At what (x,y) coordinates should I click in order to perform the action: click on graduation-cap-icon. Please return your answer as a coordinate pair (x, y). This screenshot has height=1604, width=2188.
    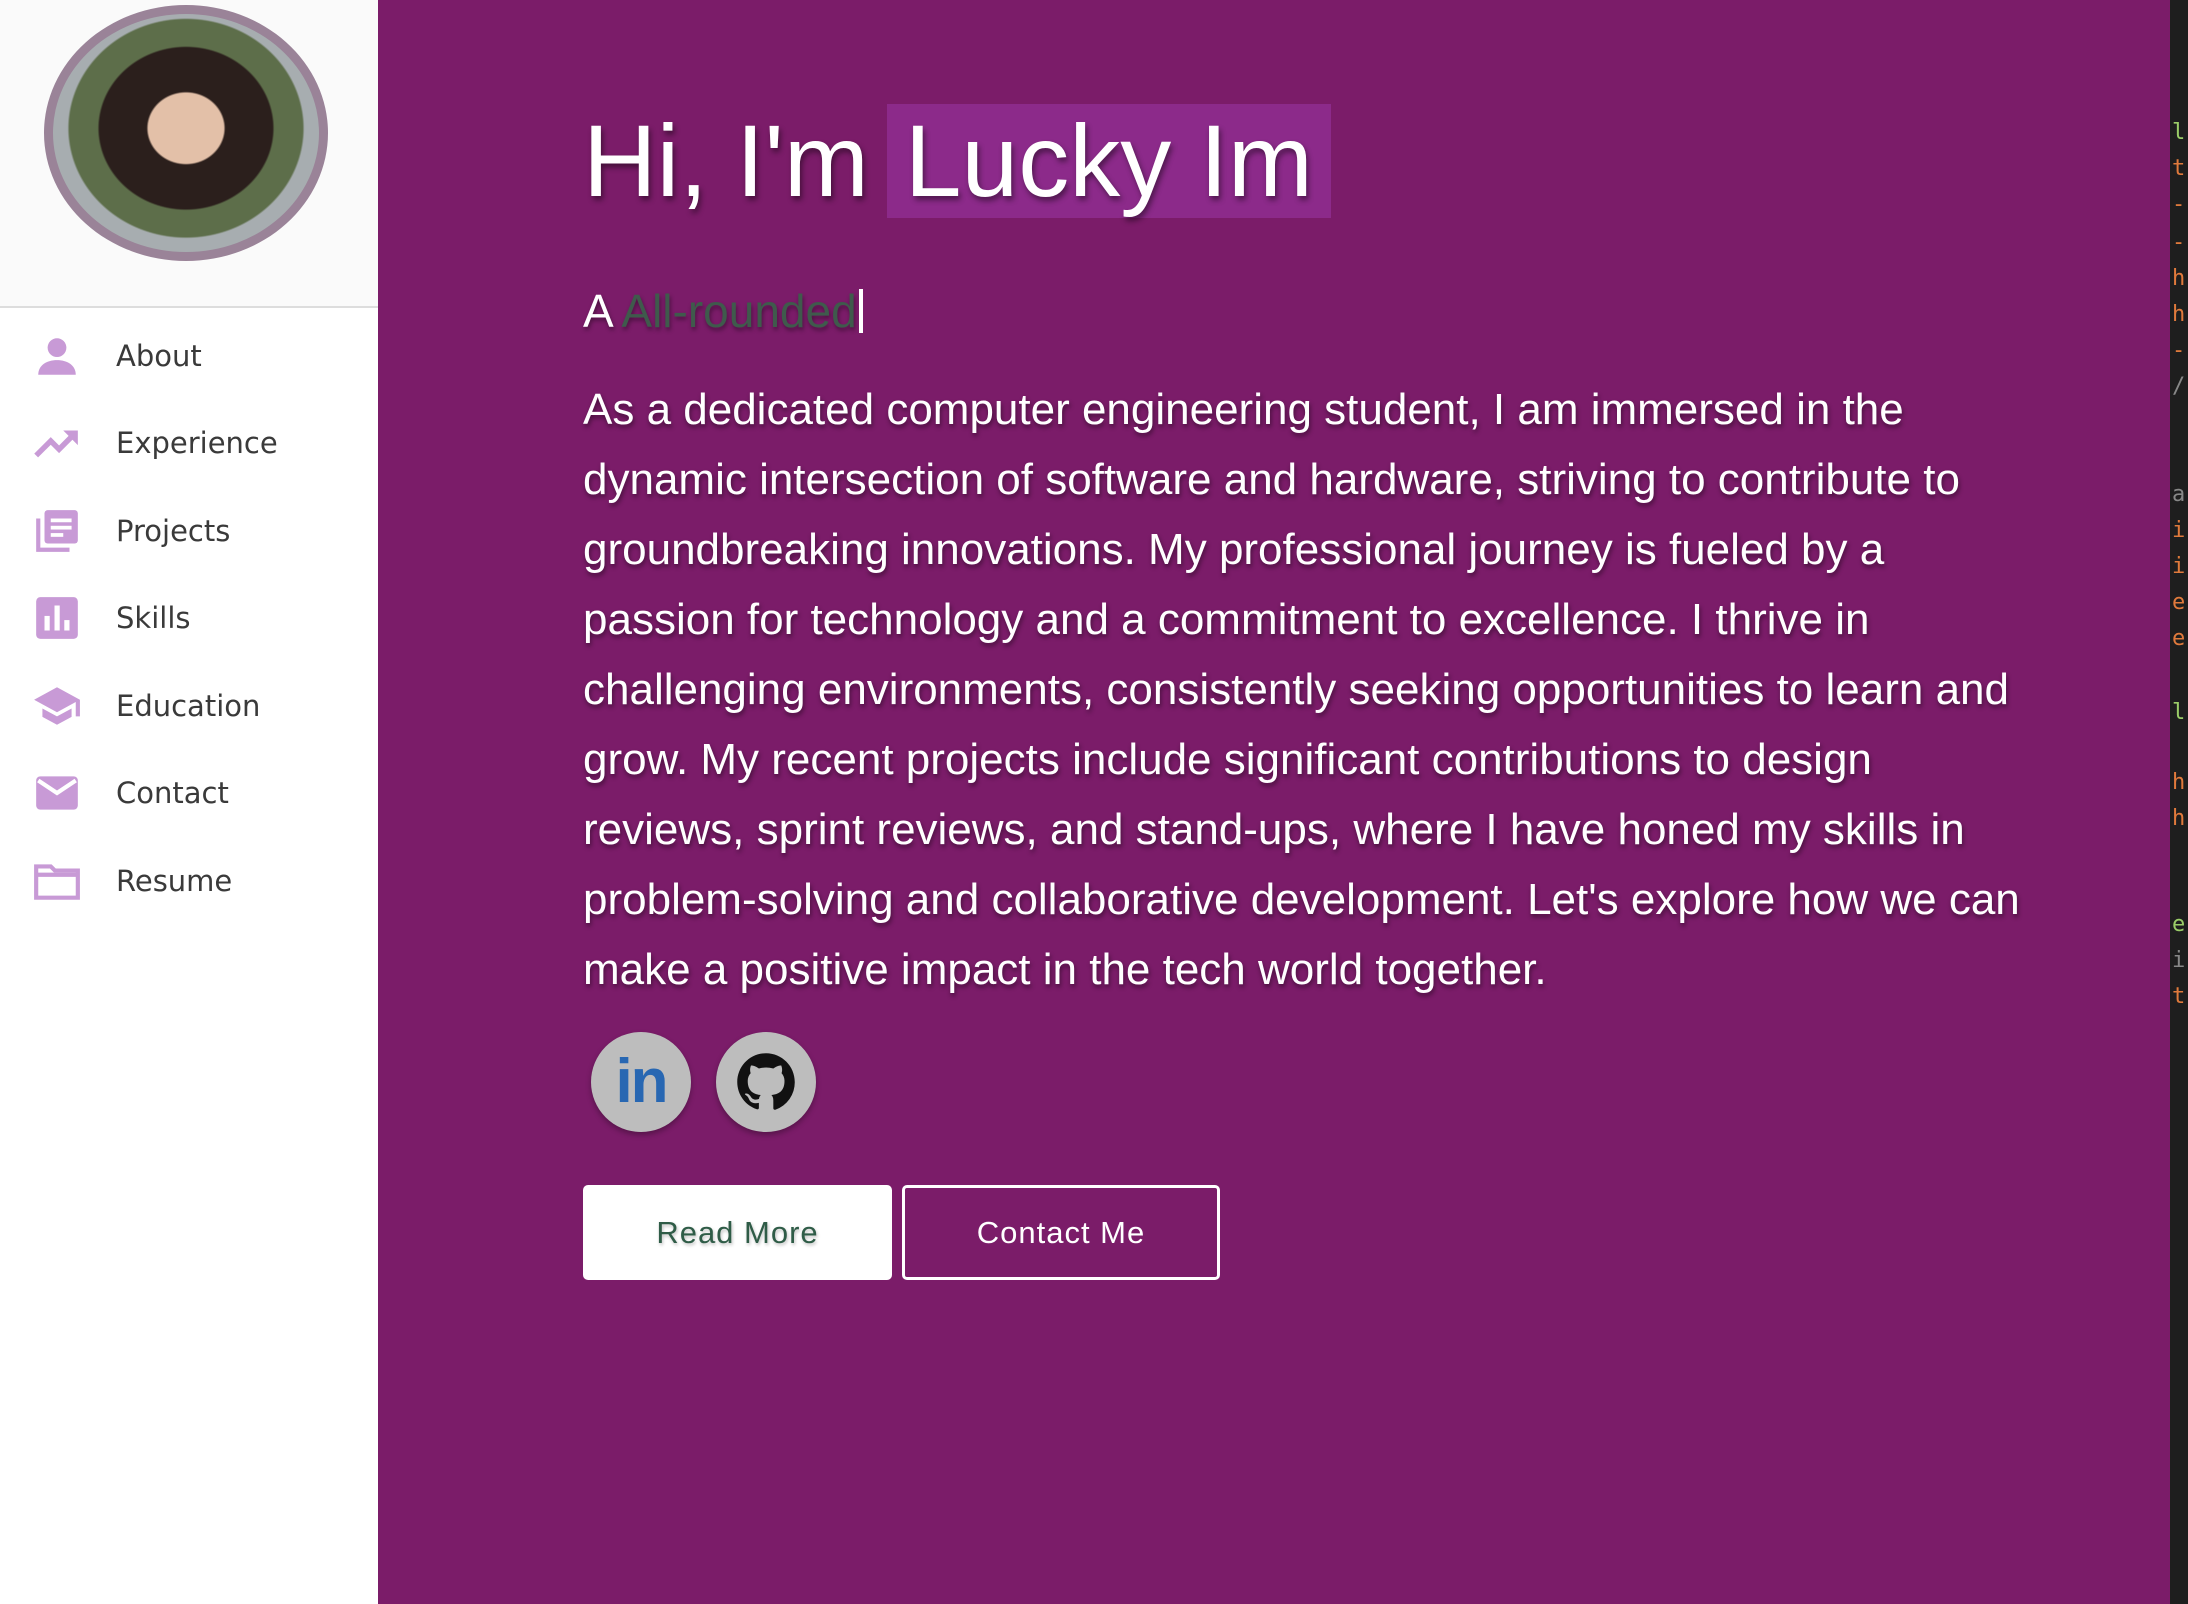
    Looking at the image, I should click on (57, 706).